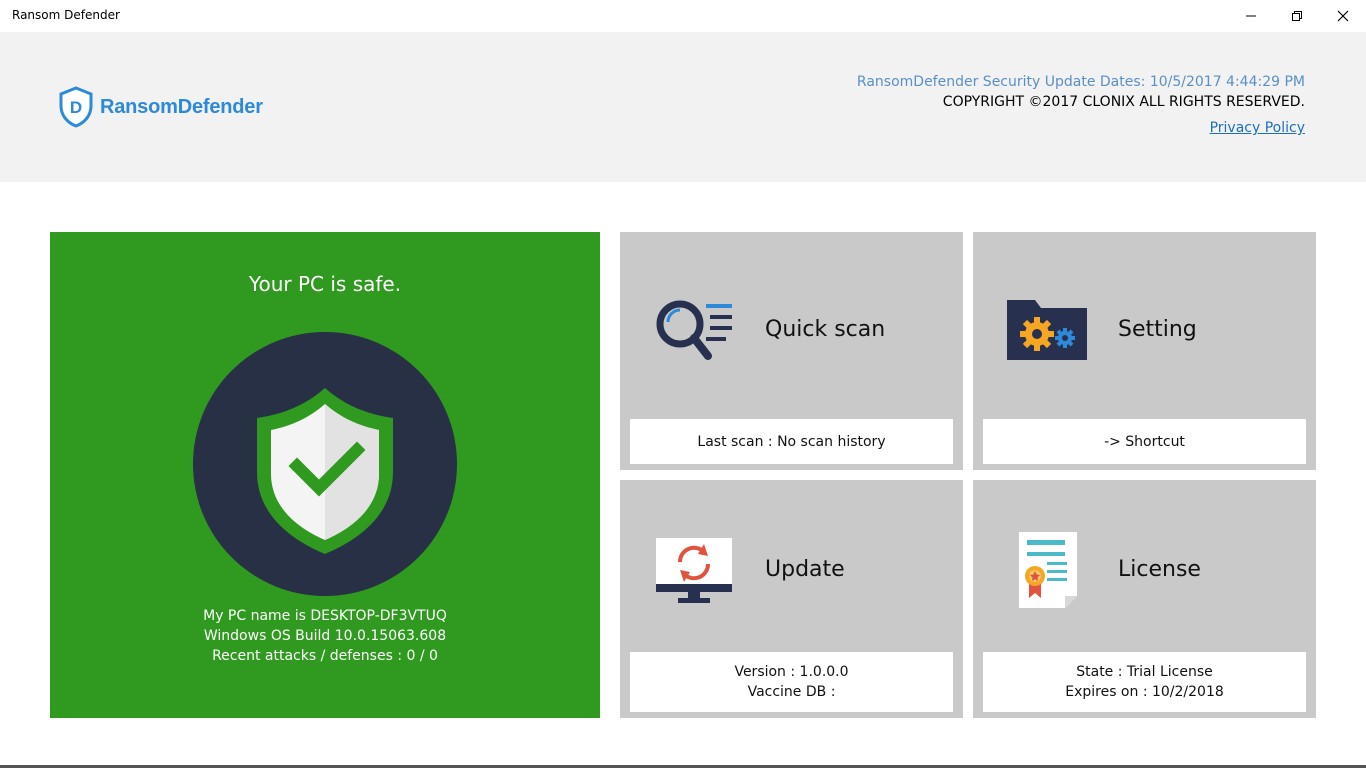  I want to click on attacks-defenses: Recent attacks / defenses : 0 / 0, so click(325, 656).